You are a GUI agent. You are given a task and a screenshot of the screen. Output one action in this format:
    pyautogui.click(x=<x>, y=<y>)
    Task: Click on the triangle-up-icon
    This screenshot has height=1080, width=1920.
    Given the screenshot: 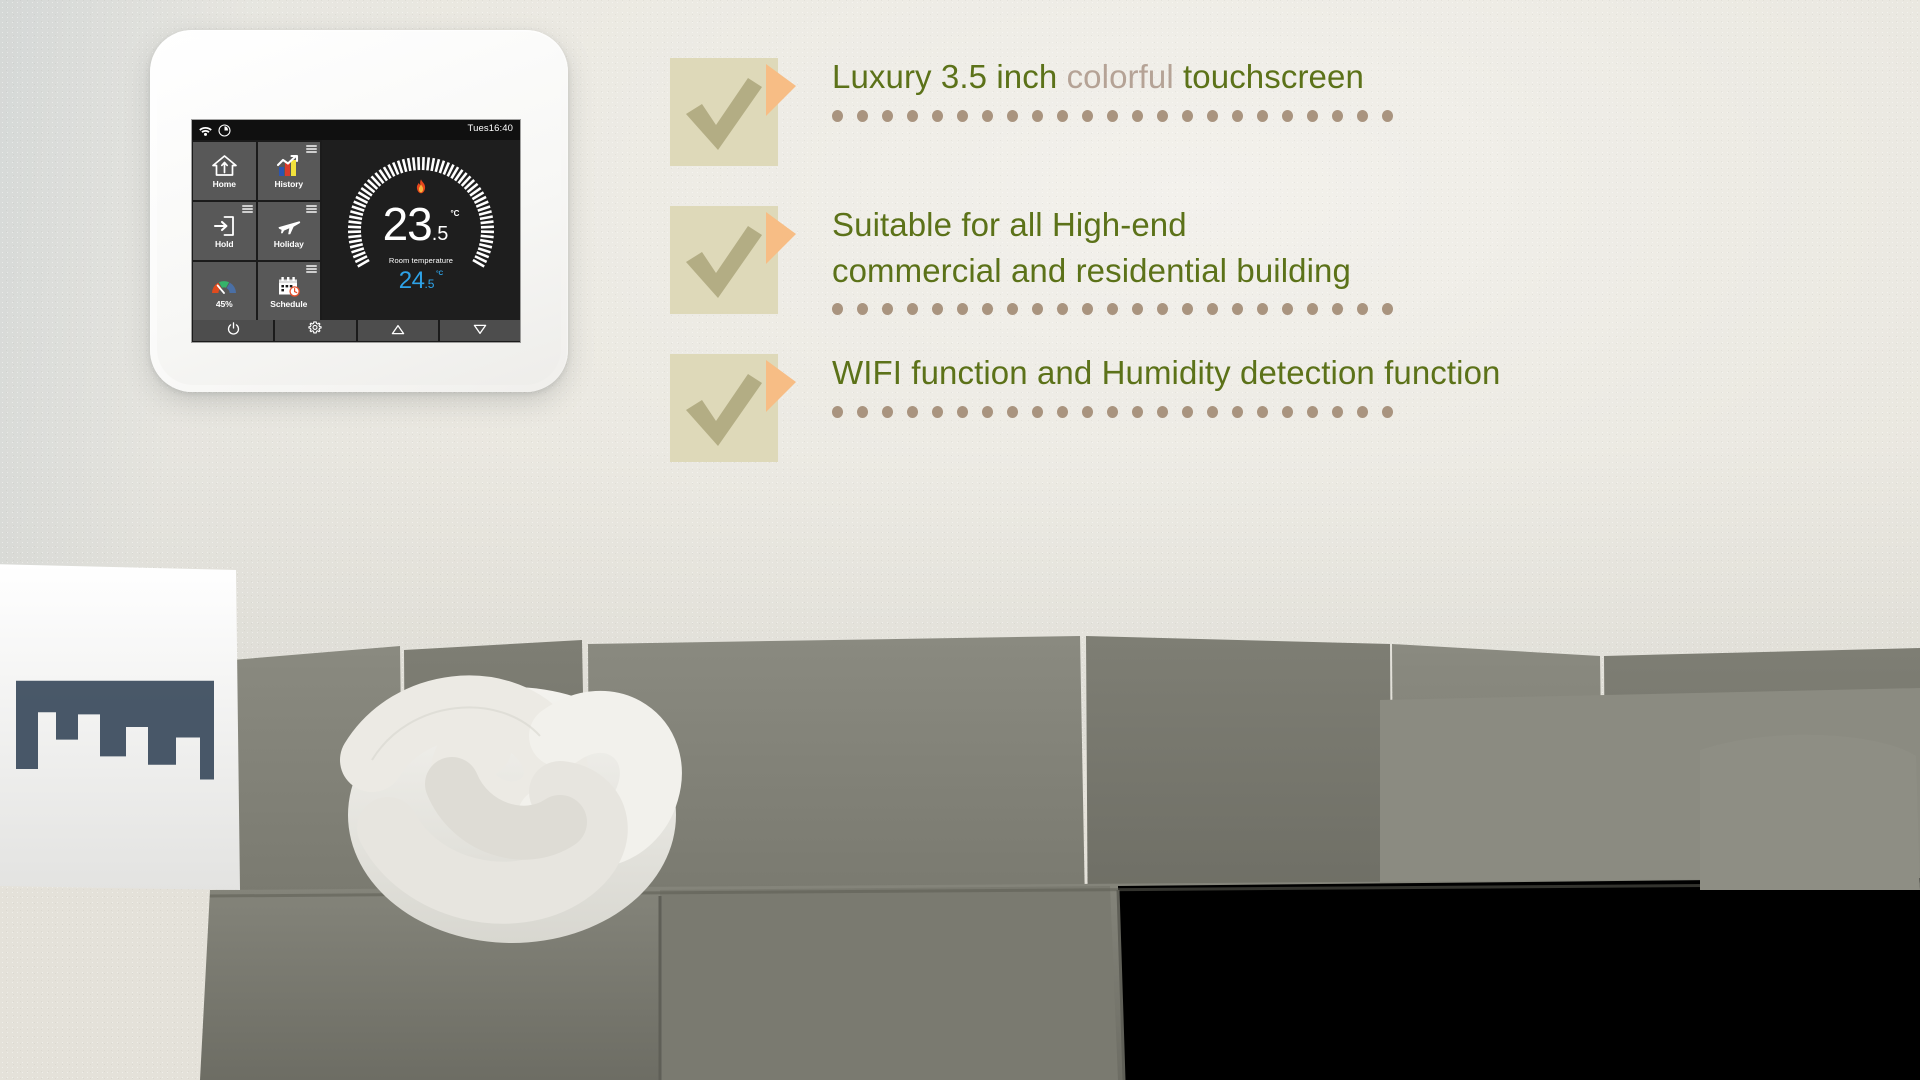 What is the action you would take?
    pyautogui.click(x=398, y=331)
    